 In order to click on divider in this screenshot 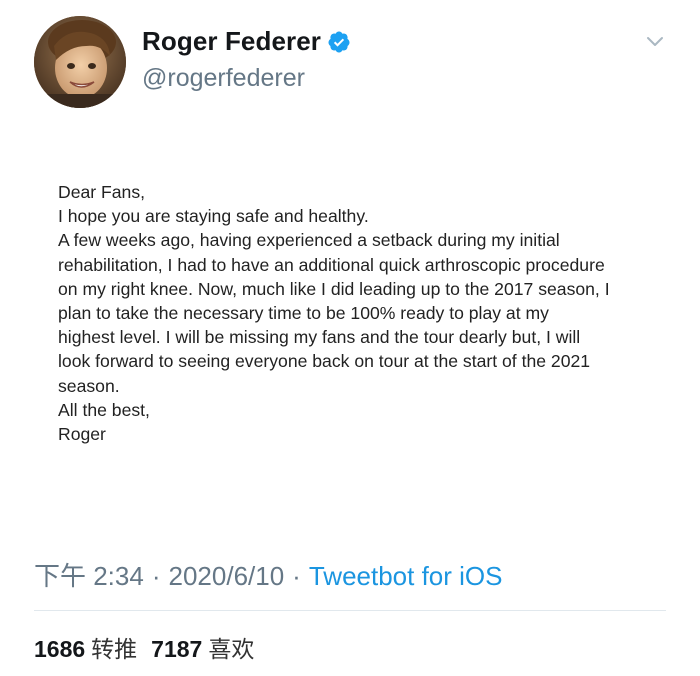, I will do `click(350, 610)`.